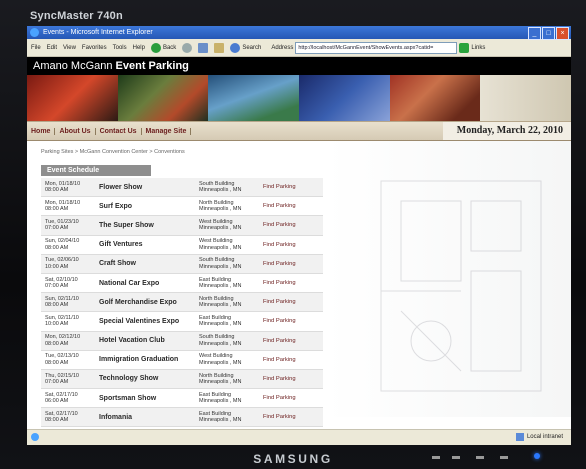 This screenshot has width=586, height=469. Describe the element at coordinates (62, 225) in the screenshot. I see `event-datetime: Tue, 01/23/10 07:00 AM` at that location.